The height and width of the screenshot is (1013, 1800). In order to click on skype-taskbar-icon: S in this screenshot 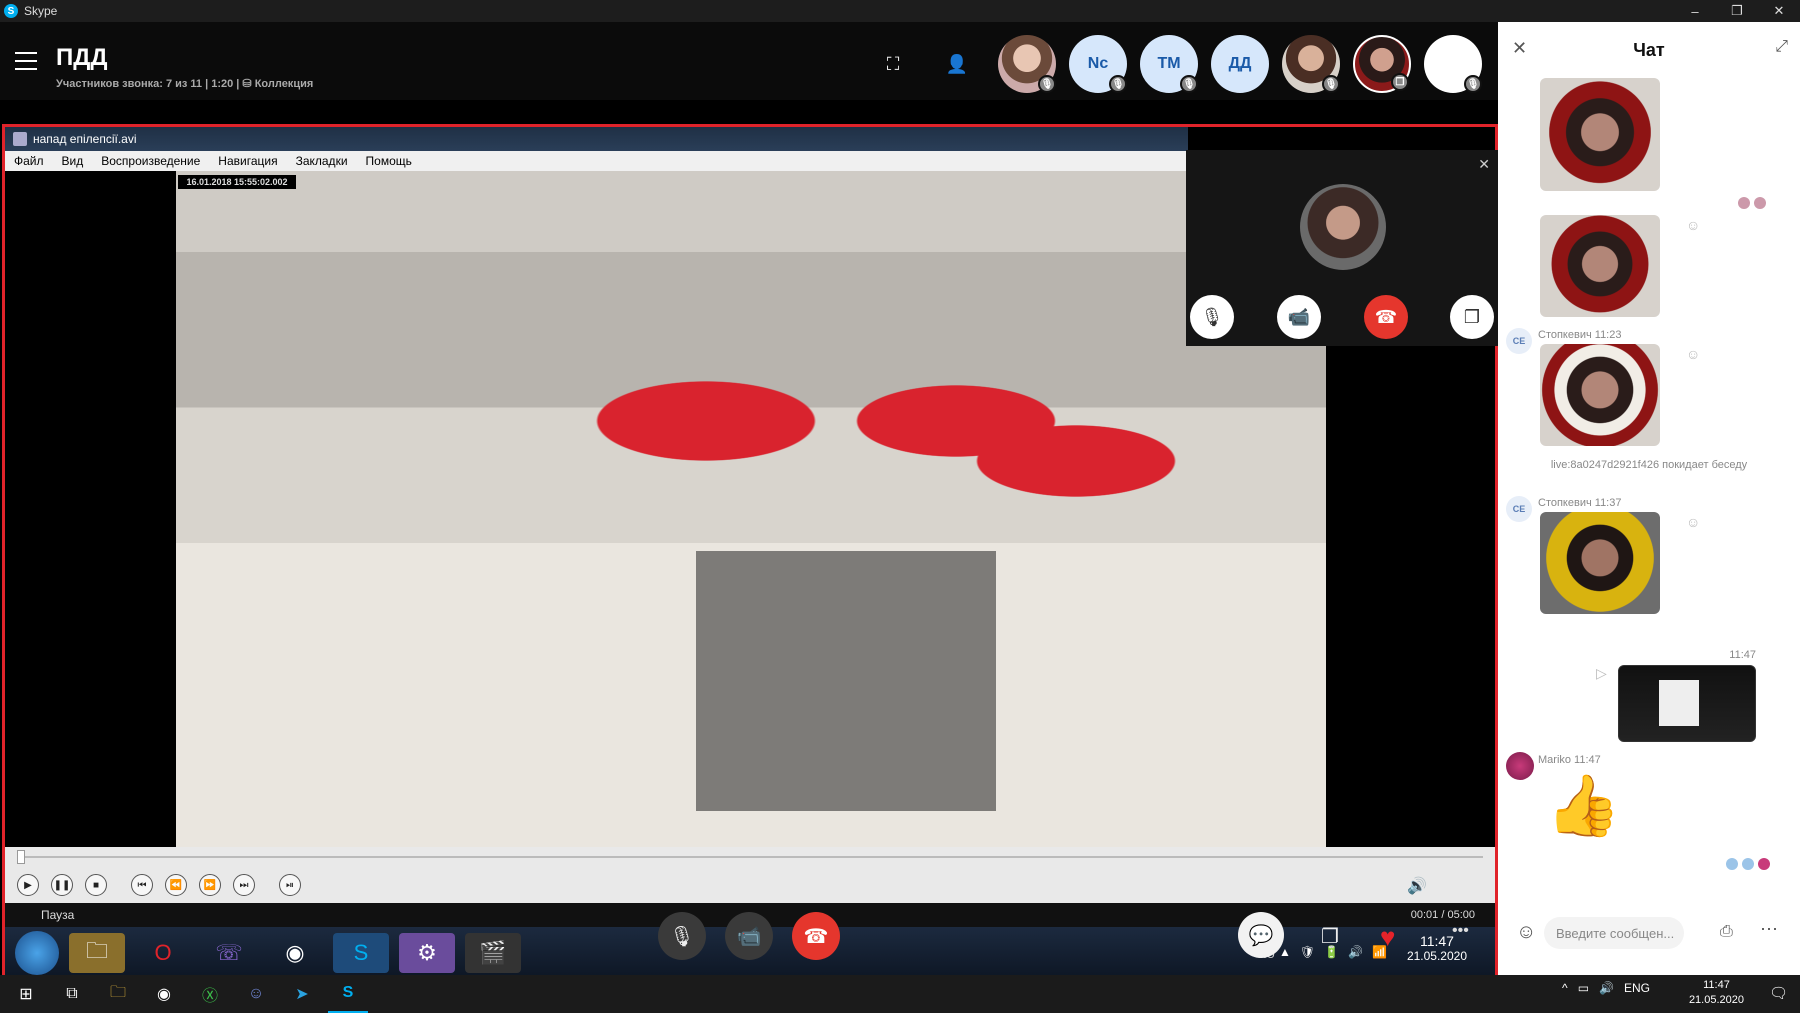, I will do `click(348, 994)`.